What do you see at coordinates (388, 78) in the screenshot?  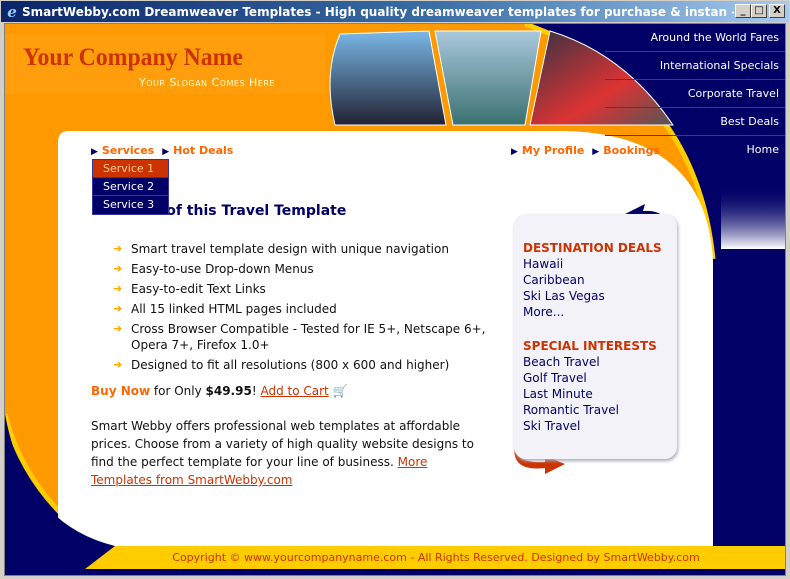 I see `photo-businessman` at bounding box center [388, 78].